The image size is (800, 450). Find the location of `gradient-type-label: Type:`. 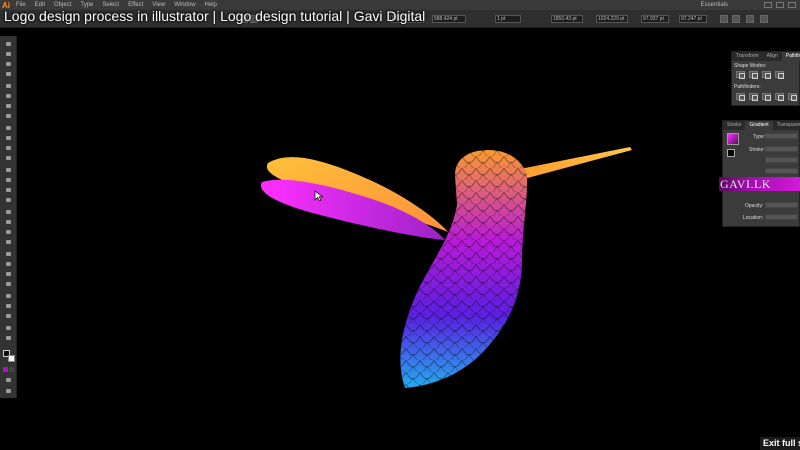

gradient-type-label: Type: is located at coordinates (759, 137).